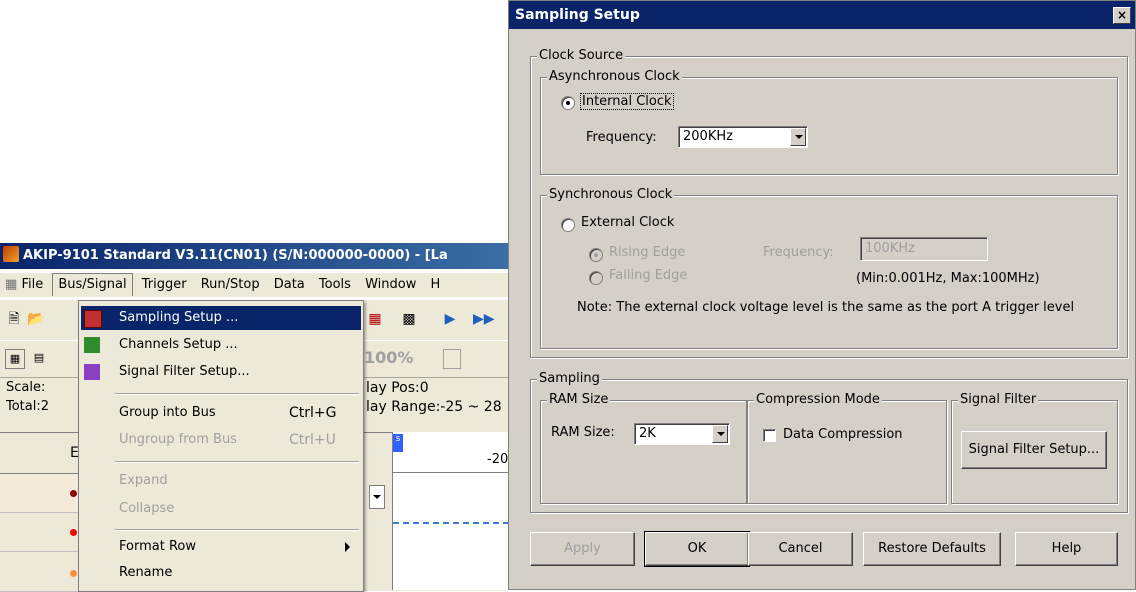 Image resolution: width=1136 pixels, height=592 pixels. I want to click on waveform-area: s -20, so click(450, 511).